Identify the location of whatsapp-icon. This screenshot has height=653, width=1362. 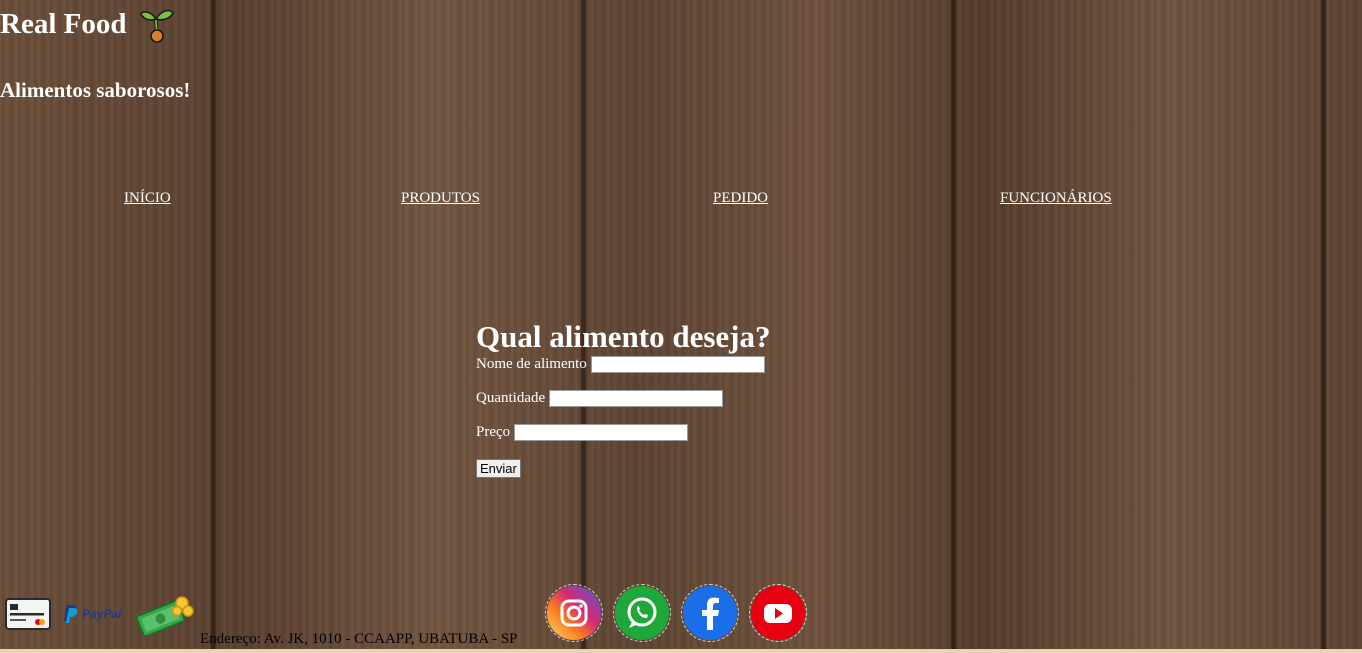
(642, 613).